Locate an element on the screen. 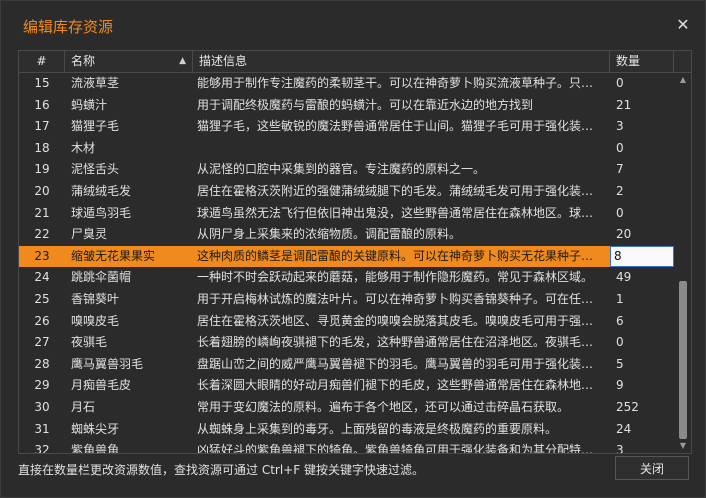 The height and width of the screenshot is (498, 706). table-row: 16 蚂蟥汁 用于调配终极魔药与雷酿的蚂蟥汁。可以在靠近水边的地方找到 21 is located at coordinates (346, 106).